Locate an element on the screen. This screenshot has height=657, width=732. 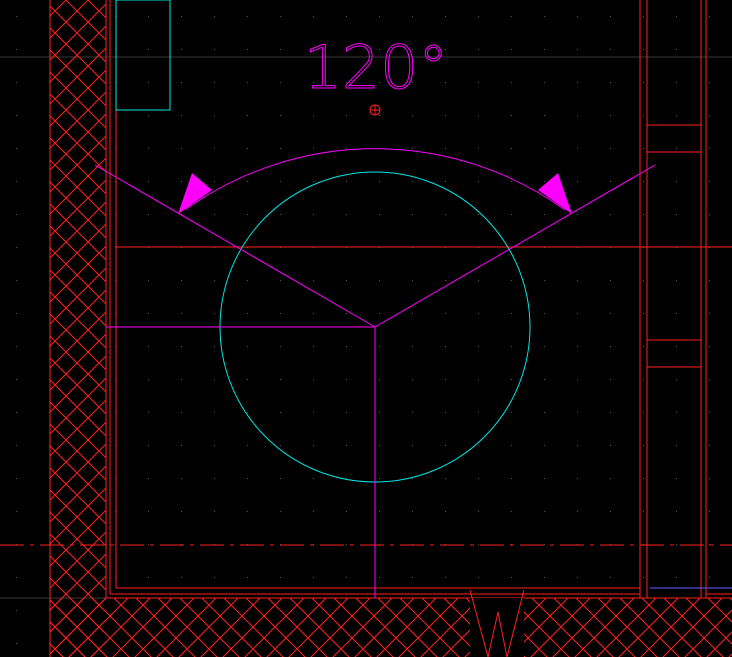
crosshair-circle-icon is located at coordinates (375, 110).